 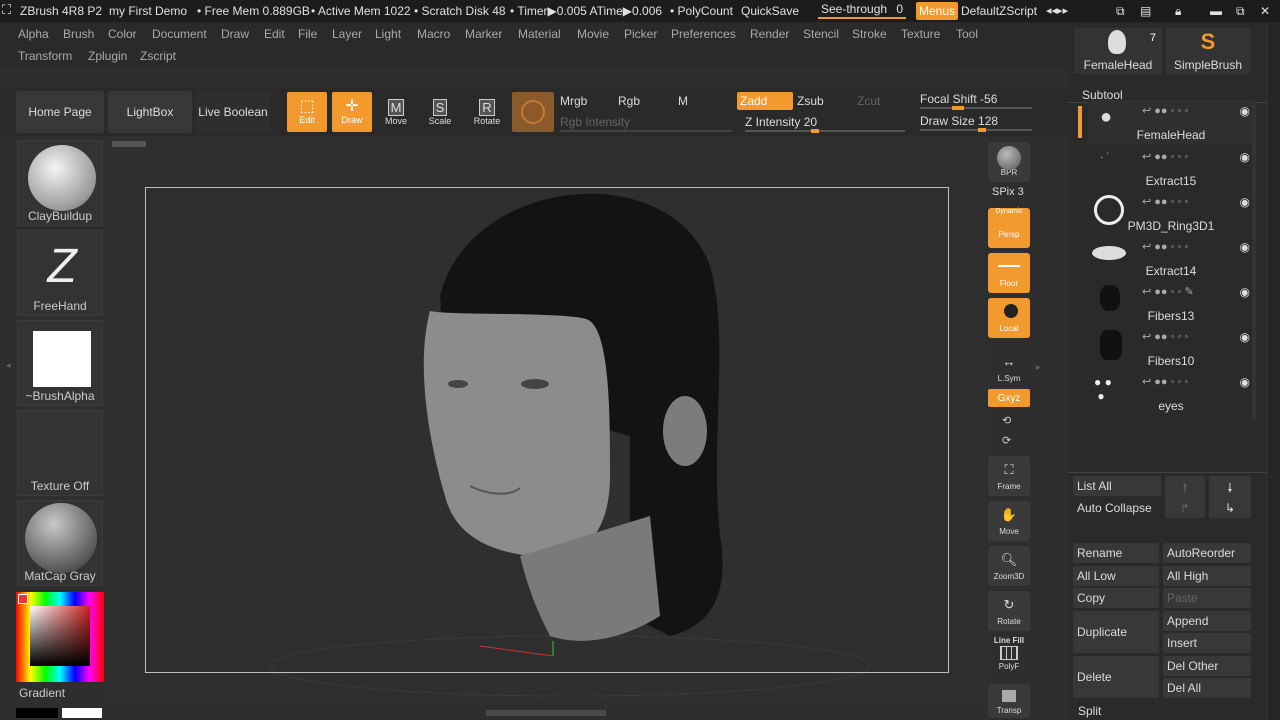 What do you see at coordinates (122, 34) in the screenshot?
I see `menu-color: Color` at bounding box center [122, 34].